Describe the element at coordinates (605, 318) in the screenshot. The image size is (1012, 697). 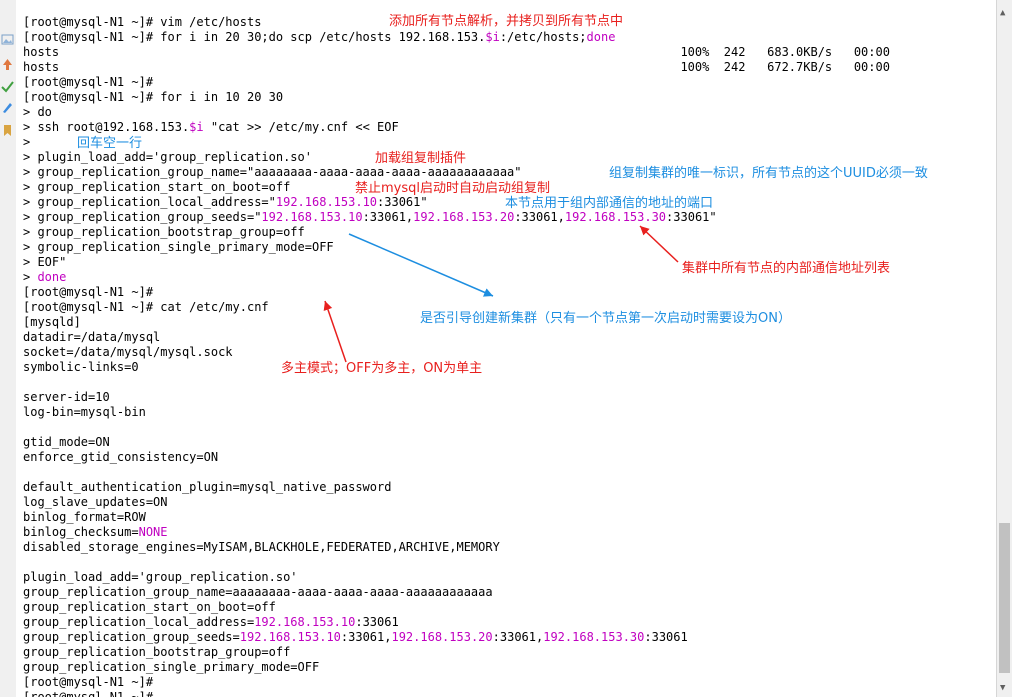
I see `annotation-bootstrap: 是否引导创建新集群（只有一个节点第一次启动时需要设为ON）` at that location.